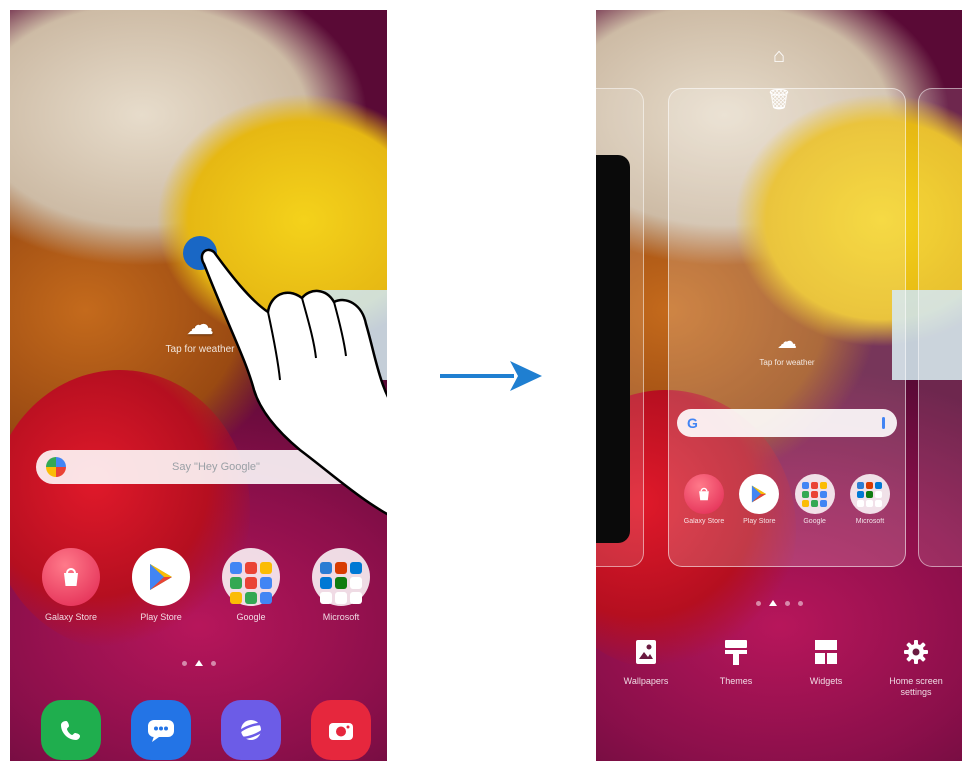 The width and height of the screenshot is (962, 761). Describe the element at coordinates (883, 423) in the screenshot. I see `mic-icon` at that location.